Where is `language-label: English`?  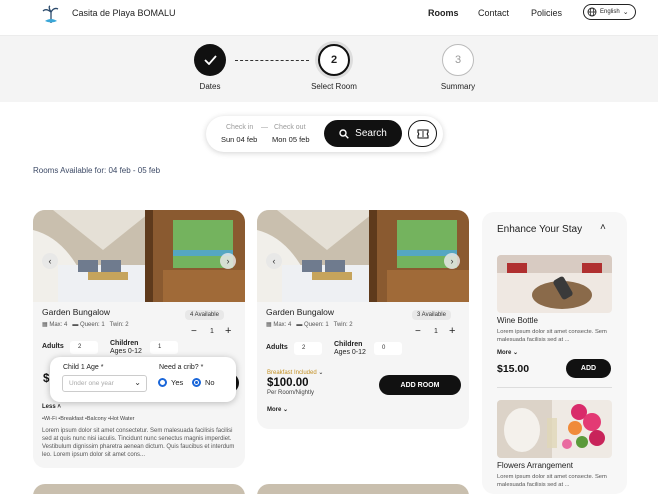
language-label: English is located at coordinates (610, 12).